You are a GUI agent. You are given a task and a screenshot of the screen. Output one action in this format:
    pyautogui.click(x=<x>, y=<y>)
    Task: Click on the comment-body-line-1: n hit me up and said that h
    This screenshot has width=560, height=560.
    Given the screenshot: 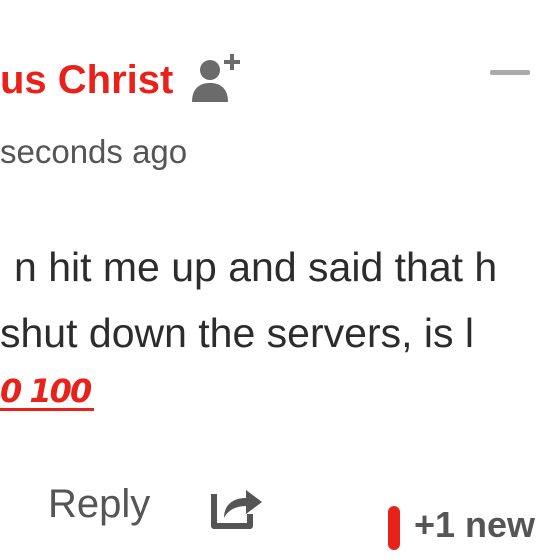 What is the action you would take?
    pyautogui.click(x=256, y=267)
    